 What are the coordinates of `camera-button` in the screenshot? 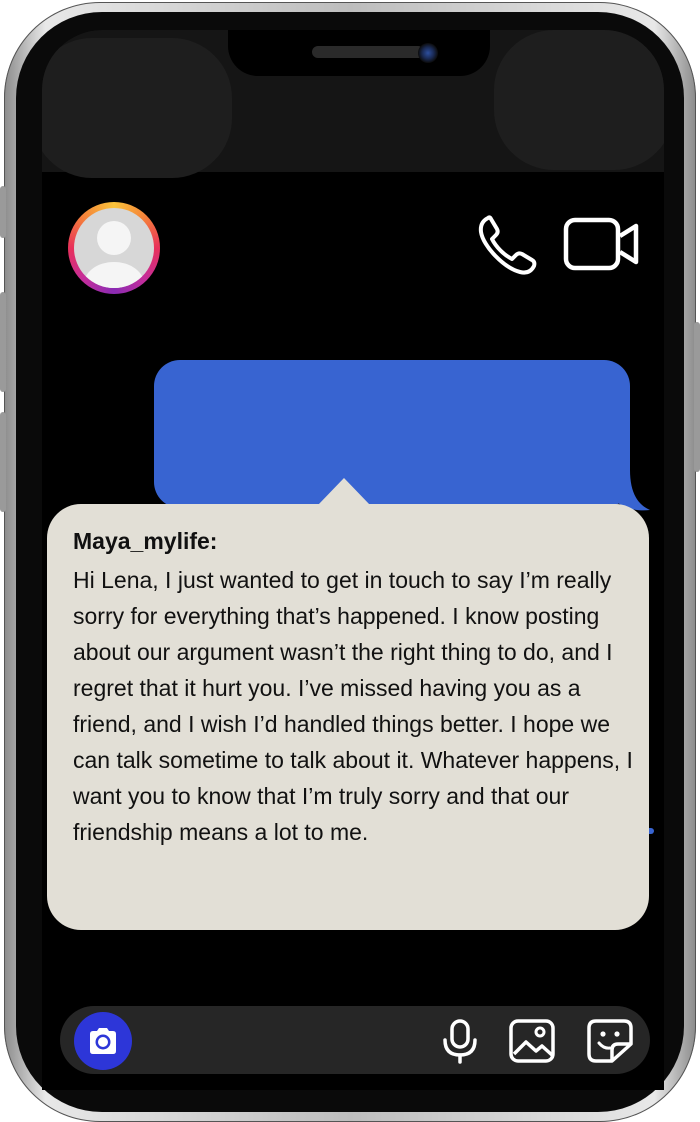 It's located at (103, 1041).